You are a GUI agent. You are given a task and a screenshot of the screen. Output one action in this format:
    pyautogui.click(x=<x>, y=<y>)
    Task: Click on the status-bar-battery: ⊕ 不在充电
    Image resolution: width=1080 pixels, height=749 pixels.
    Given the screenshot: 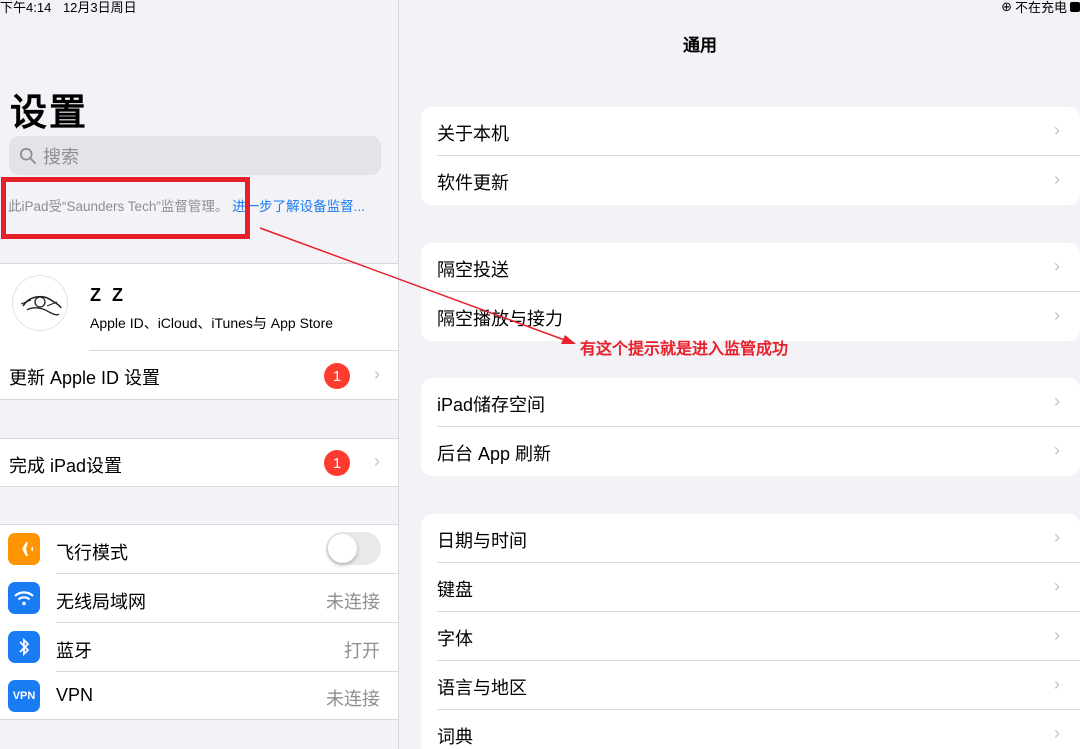 What is the action you would take?
    pyautogui.click(x=1040, y=8)
    